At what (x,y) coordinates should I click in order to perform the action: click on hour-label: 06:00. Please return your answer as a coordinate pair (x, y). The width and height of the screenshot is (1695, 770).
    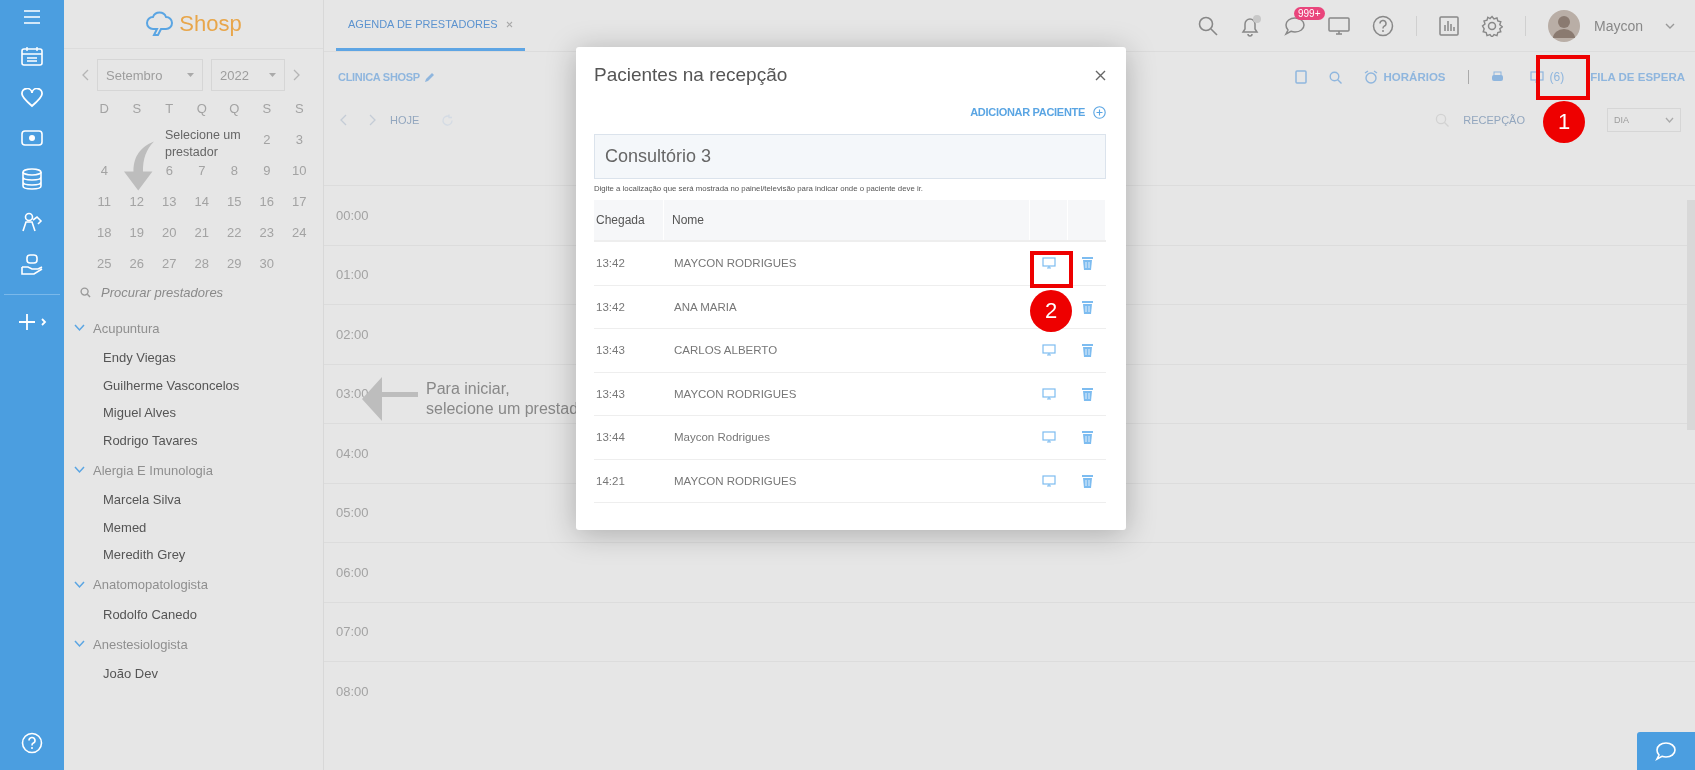
    Looking at the image, I should click on (352, 572).